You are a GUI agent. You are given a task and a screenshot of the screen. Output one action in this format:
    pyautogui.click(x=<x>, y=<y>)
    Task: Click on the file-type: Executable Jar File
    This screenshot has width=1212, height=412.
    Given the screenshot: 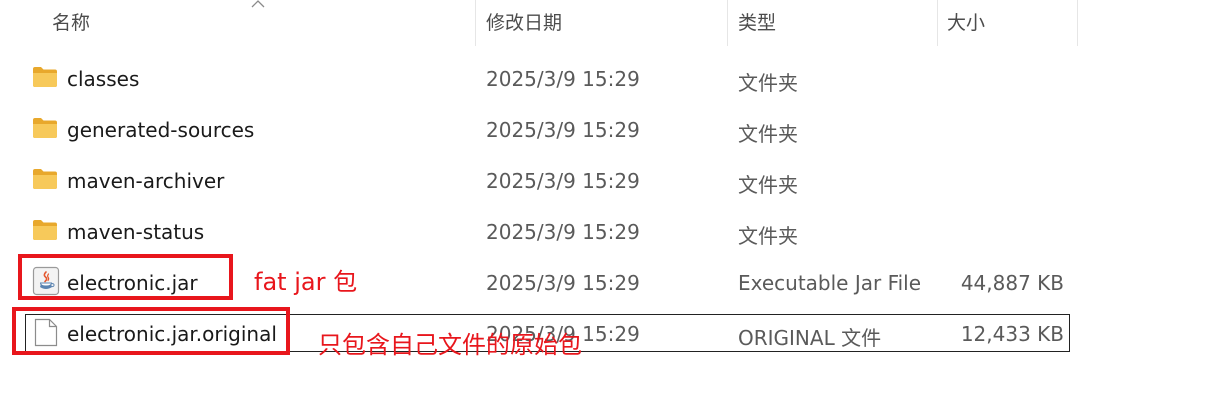 What is the action you would take?
    pyautogui.click(x=830, y=283)
    